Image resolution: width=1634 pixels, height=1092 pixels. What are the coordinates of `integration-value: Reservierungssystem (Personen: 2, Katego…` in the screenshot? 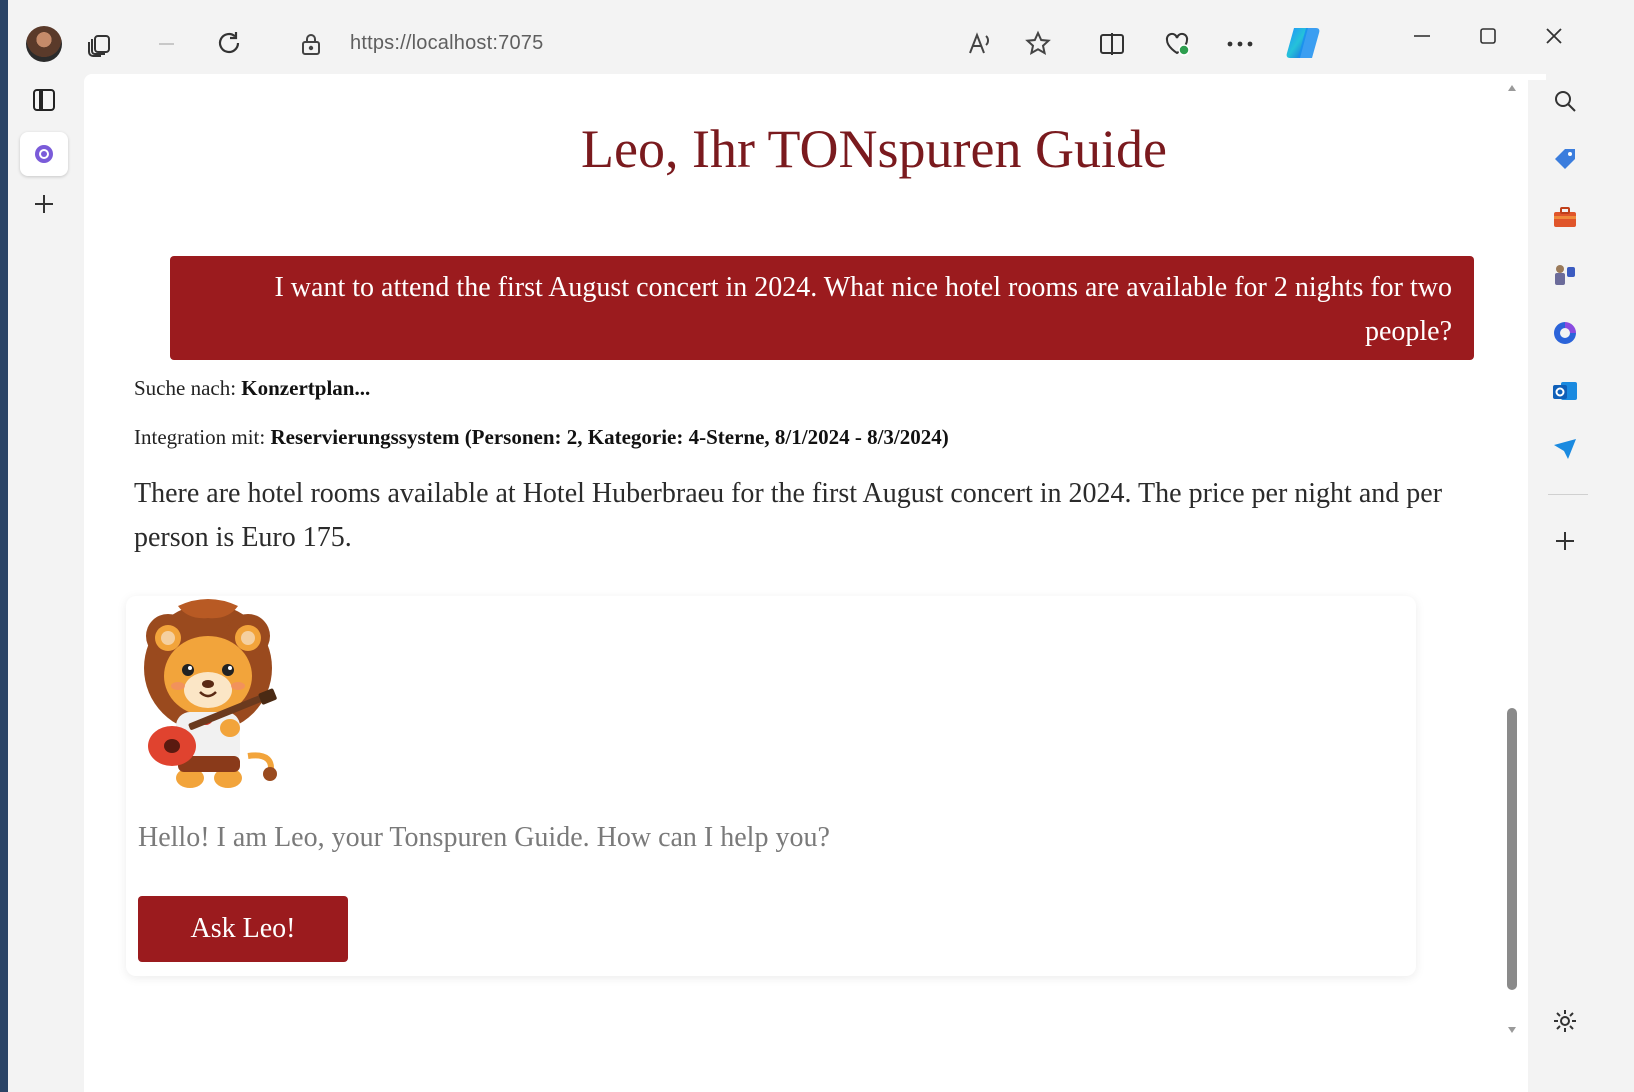 It's located at (609, 437).